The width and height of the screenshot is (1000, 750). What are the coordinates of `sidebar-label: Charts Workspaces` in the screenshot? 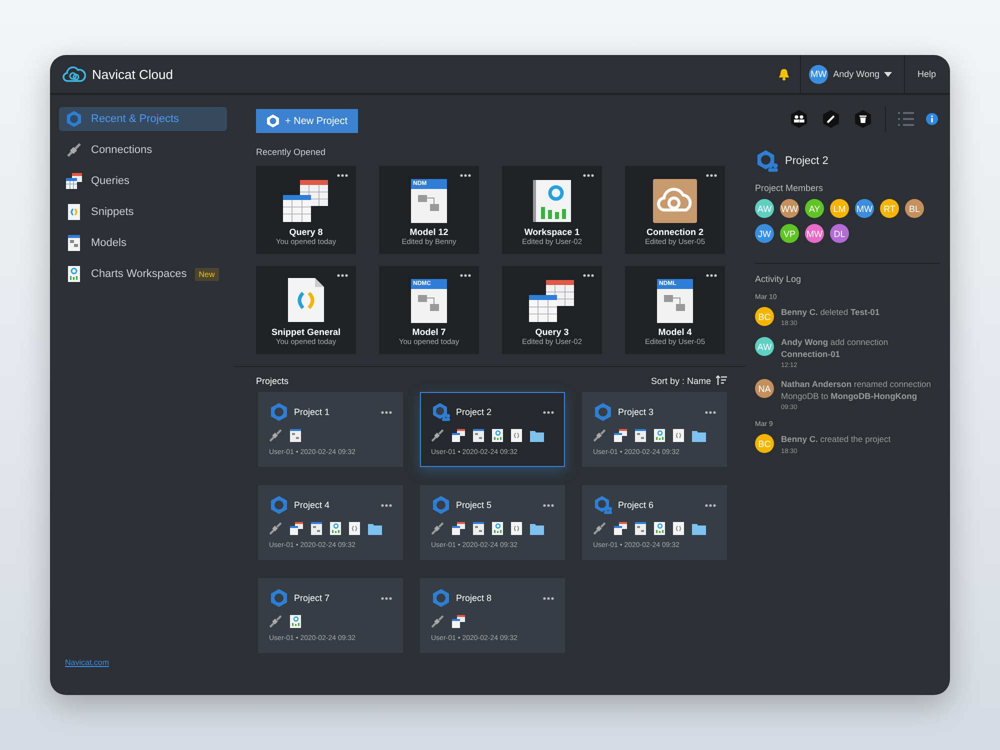 It's located at (139, 274).